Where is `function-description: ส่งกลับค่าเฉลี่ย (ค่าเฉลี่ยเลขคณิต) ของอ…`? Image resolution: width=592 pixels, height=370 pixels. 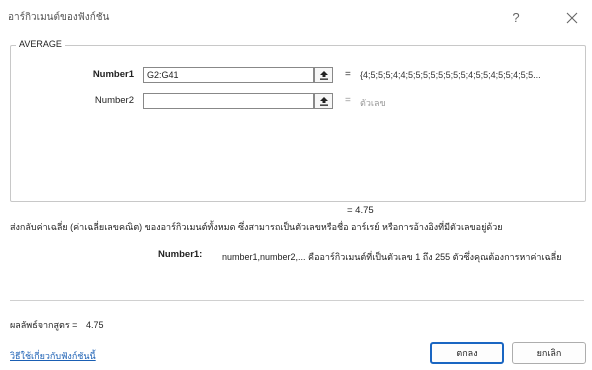
function-description: ส่งกลับค่าเฉลี่ย (ค่าเฉลี่ยเลขคณิต) ของอ… is located at coordinates (256, 227).